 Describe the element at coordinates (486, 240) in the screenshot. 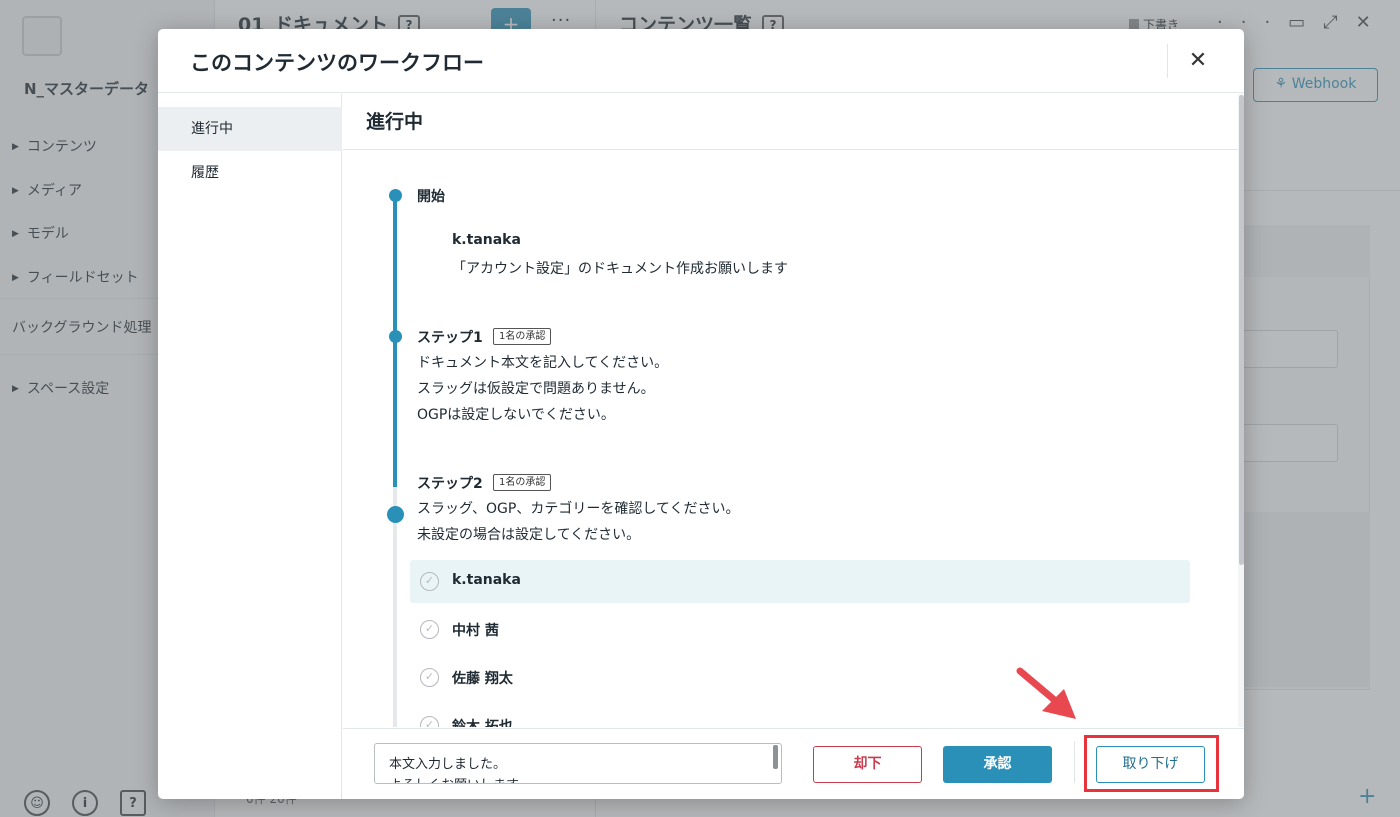

I see `start-user: k.tanaka` at that location.